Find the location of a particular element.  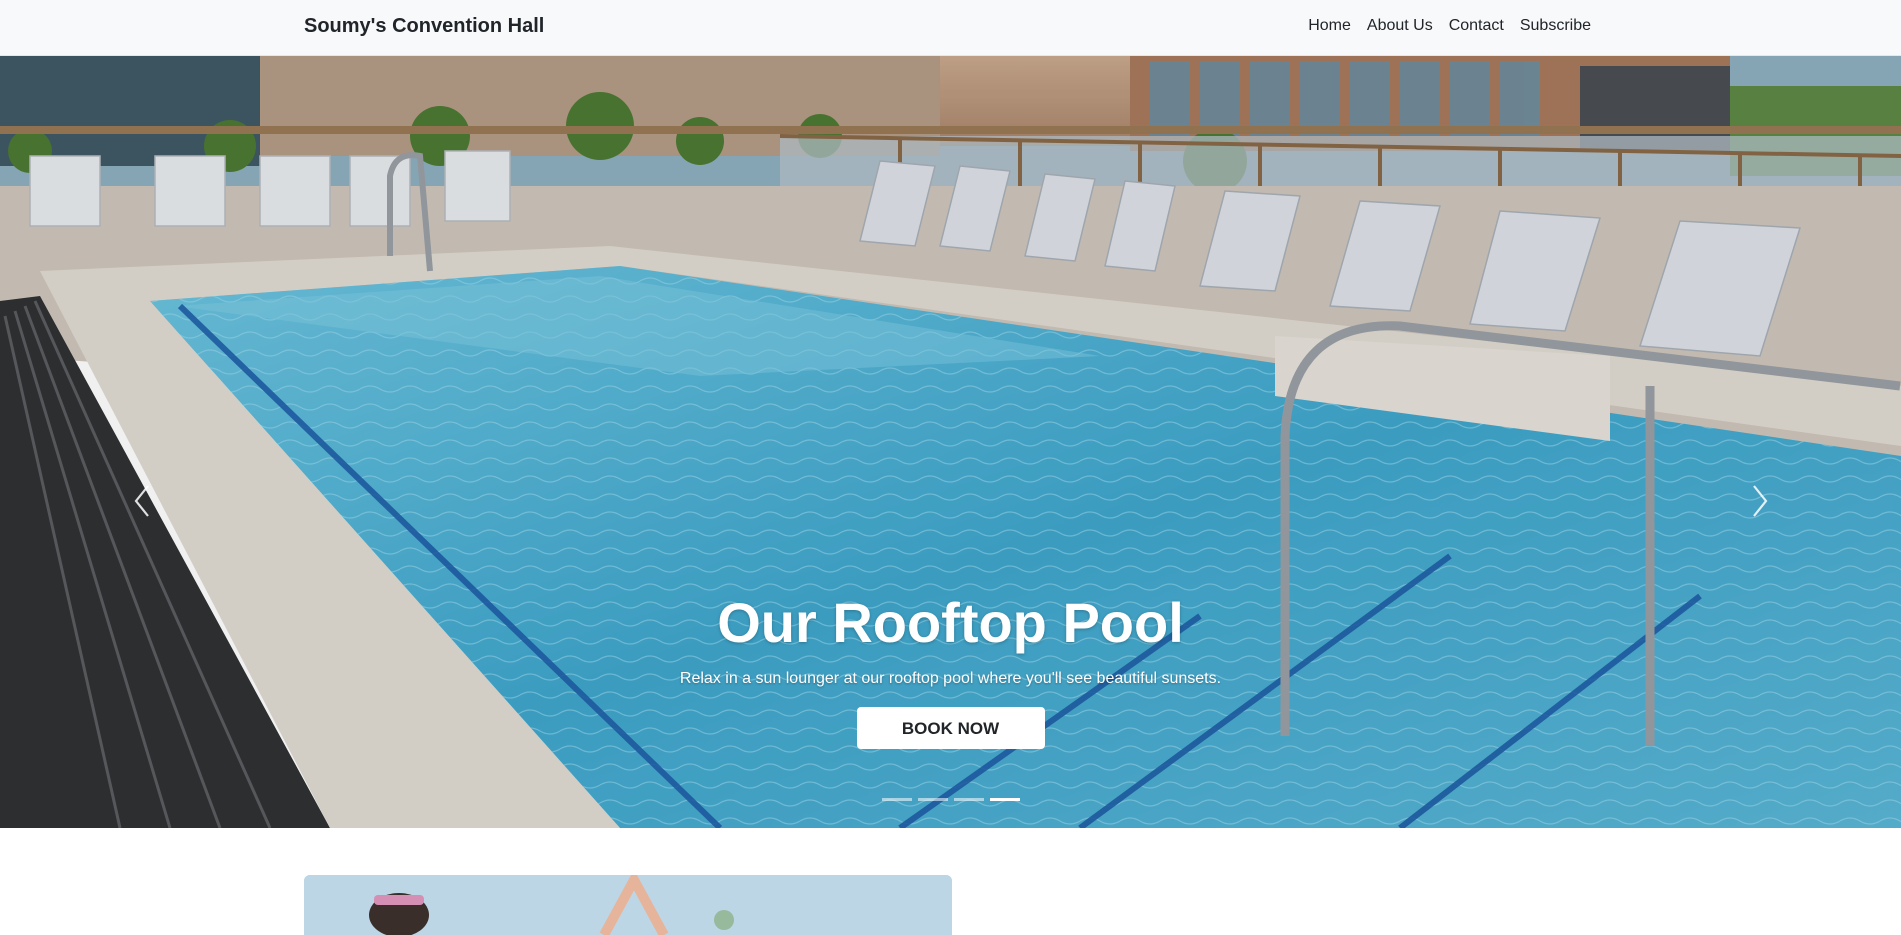

nav-link-subscribe: Subscribe is located at coordinates (1555, 26).